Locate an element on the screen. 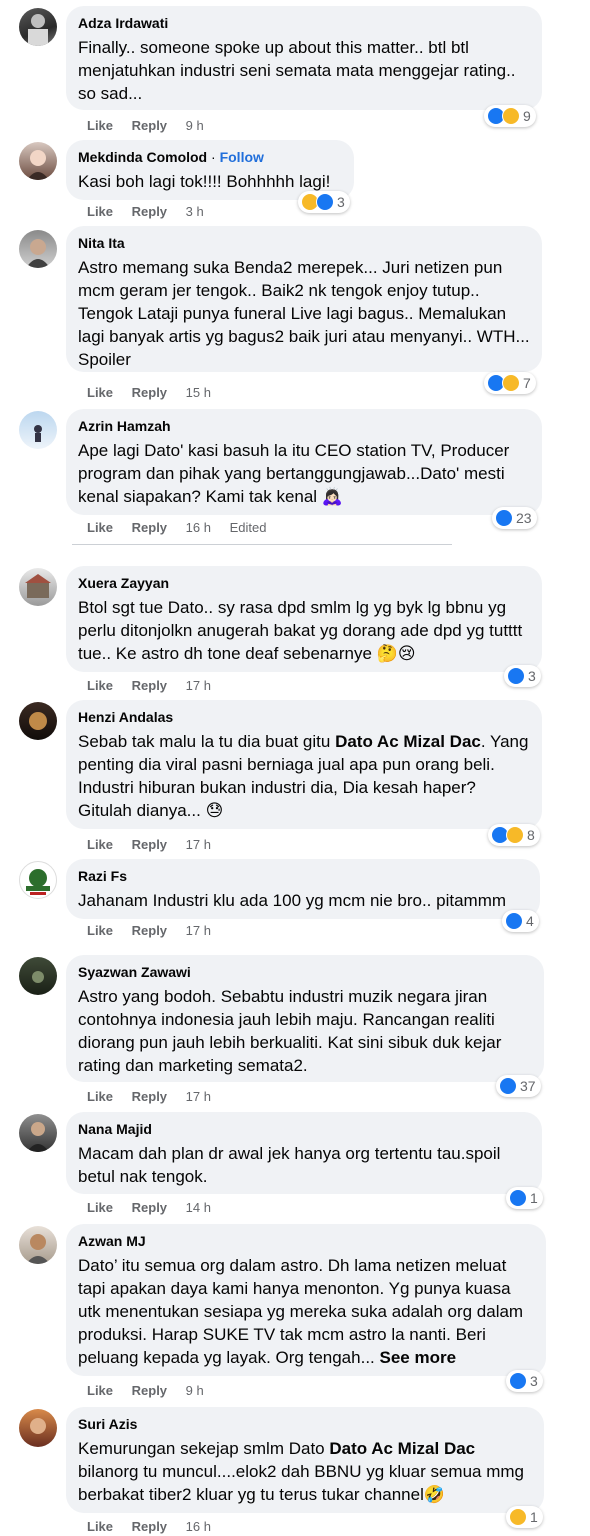 This screenshot has height=1536, width=590. reaction-summary: 23 is located at coordinates (514, 518).